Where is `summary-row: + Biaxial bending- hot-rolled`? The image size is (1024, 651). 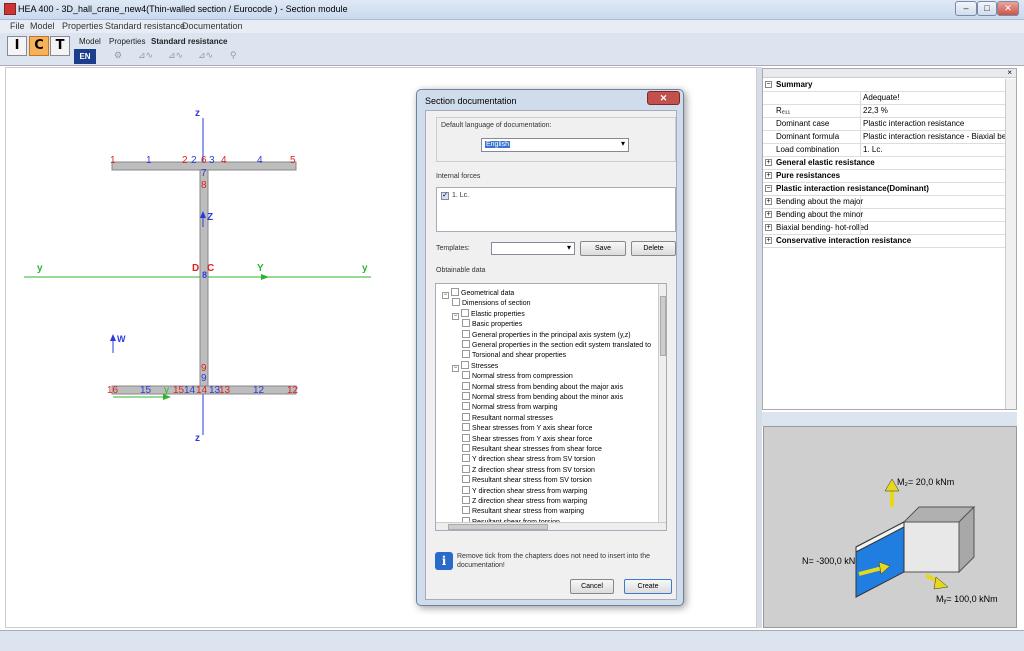
summary-row: + Biaxial bending- hot-rolled is located at coordinates (884, 228).